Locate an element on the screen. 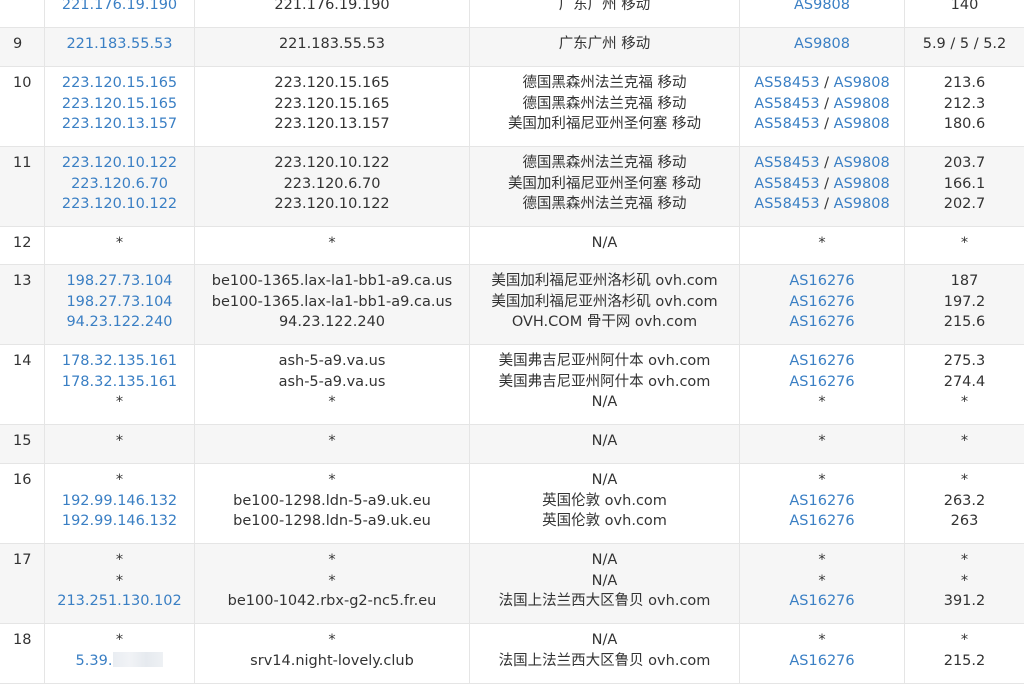 The width and height of the screenshot is (1024, 684). hostname-text: 223.120.15.165 is located at coordinates (332, 103).